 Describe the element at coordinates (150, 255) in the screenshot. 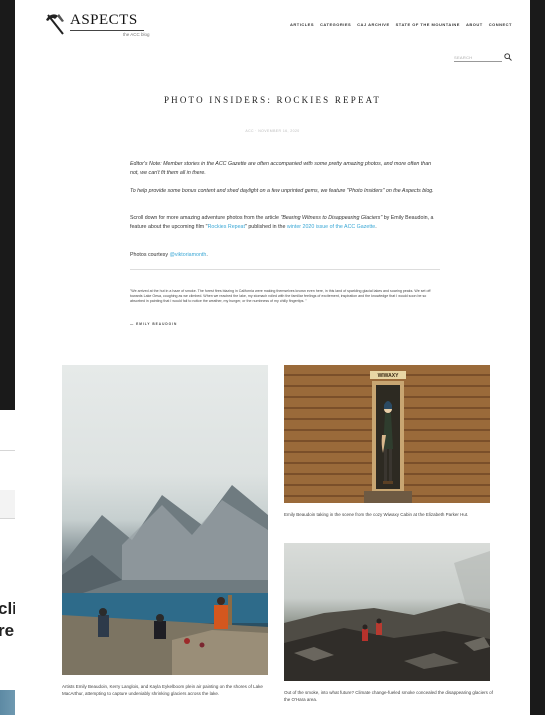

I see `credit-text: Photos courtesy` at that location.